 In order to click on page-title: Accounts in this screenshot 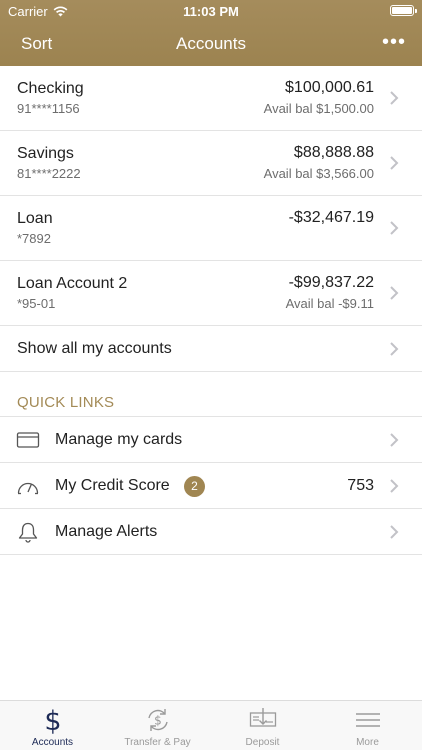, I will do `click(211, 43)`.